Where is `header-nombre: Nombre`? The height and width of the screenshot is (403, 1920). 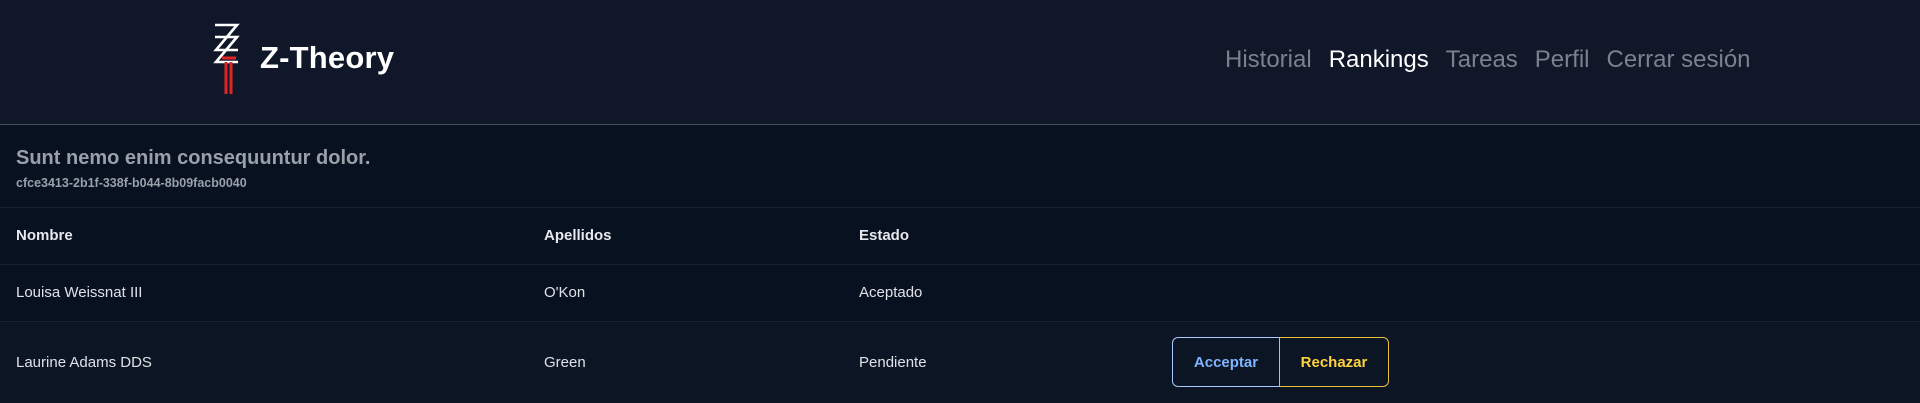 header-nombre: Nombre is located at coordinates (264, 236).